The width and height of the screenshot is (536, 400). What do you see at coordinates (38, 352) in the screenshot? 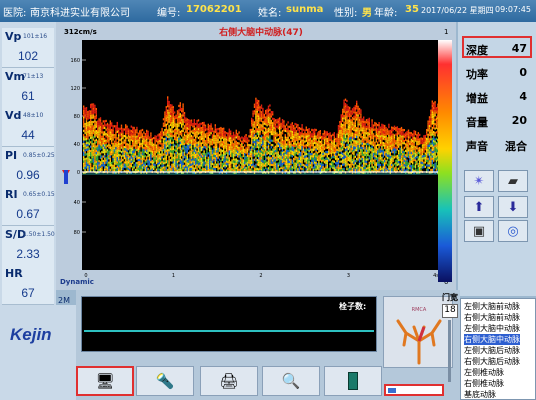
I see `logo-panel: Kejin` at bounding box center [38, 352].